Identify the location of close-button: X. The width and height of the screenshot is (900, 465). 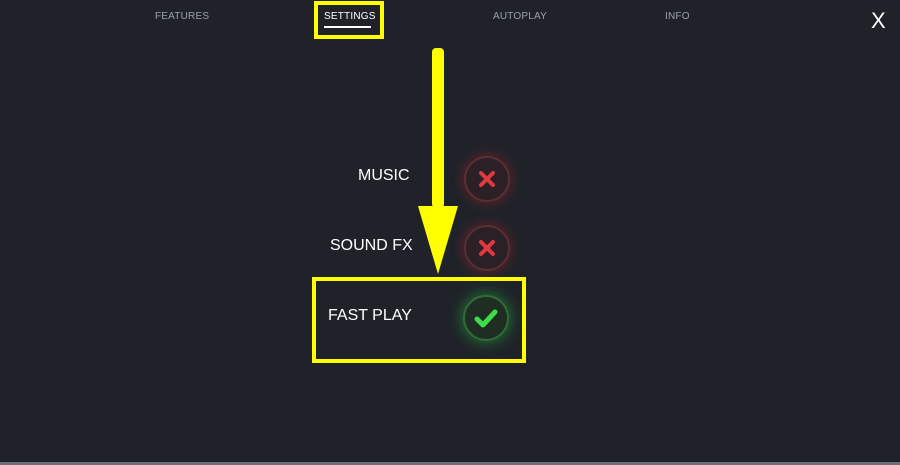
(878, 21).